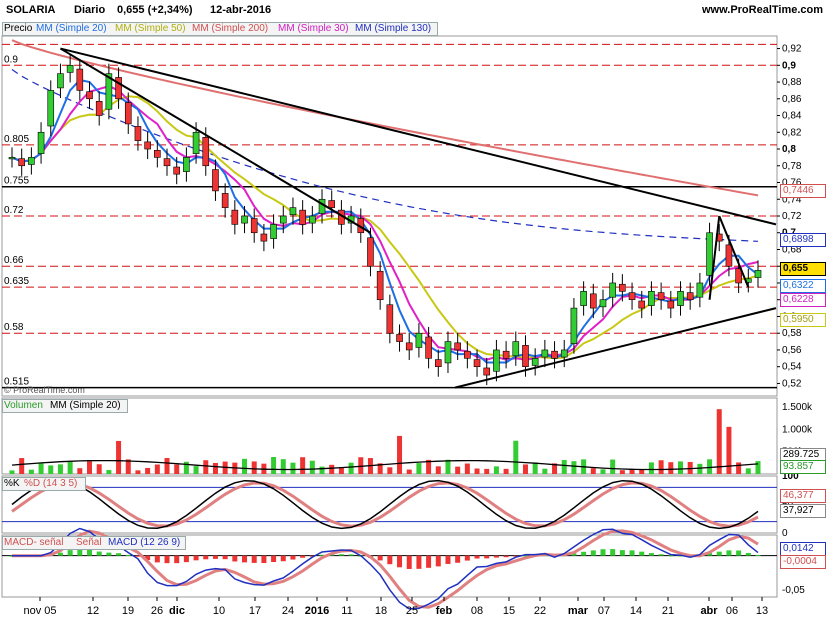 Image resolution: width=835 pixels, height=620 pixels. I want to click on price-y-tick-label: 0,72, so click(792, 216).